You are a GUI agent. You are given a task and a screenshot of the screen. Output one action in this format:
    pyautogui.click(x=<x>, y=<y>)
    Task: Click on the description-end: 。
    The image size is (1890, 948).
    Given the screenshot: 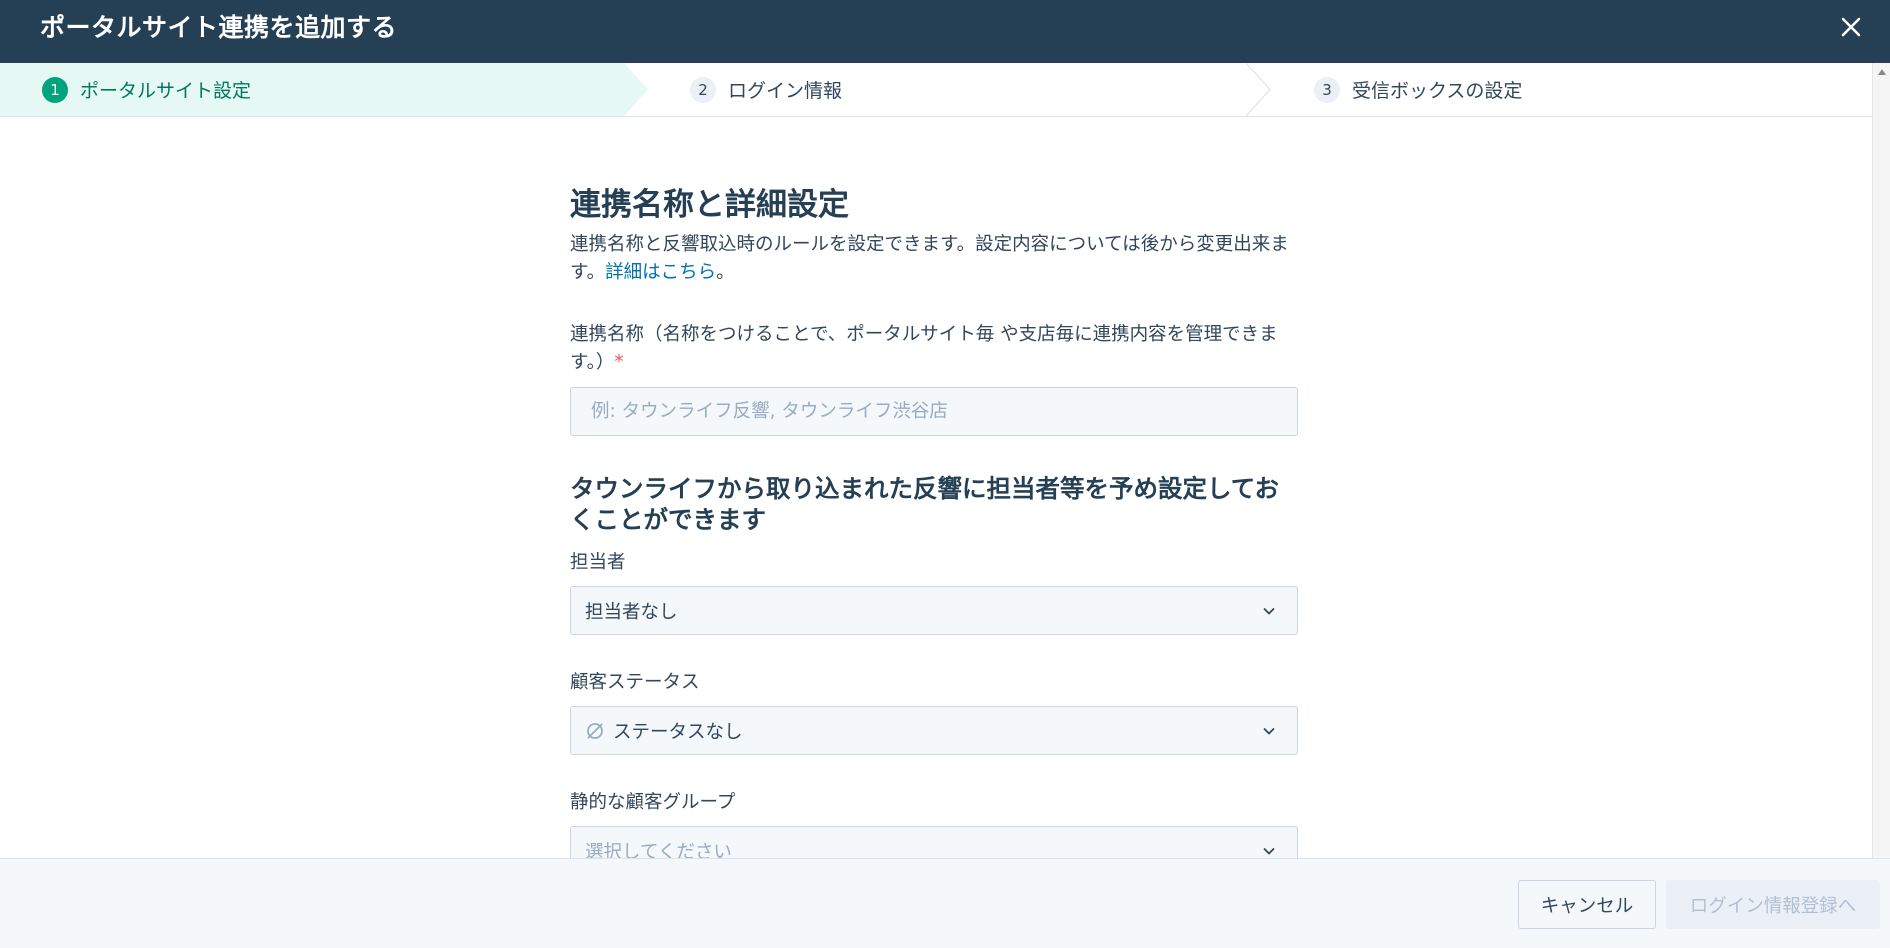 What is the action you would take?
    pyautogui.click(x=725, y=272)
    